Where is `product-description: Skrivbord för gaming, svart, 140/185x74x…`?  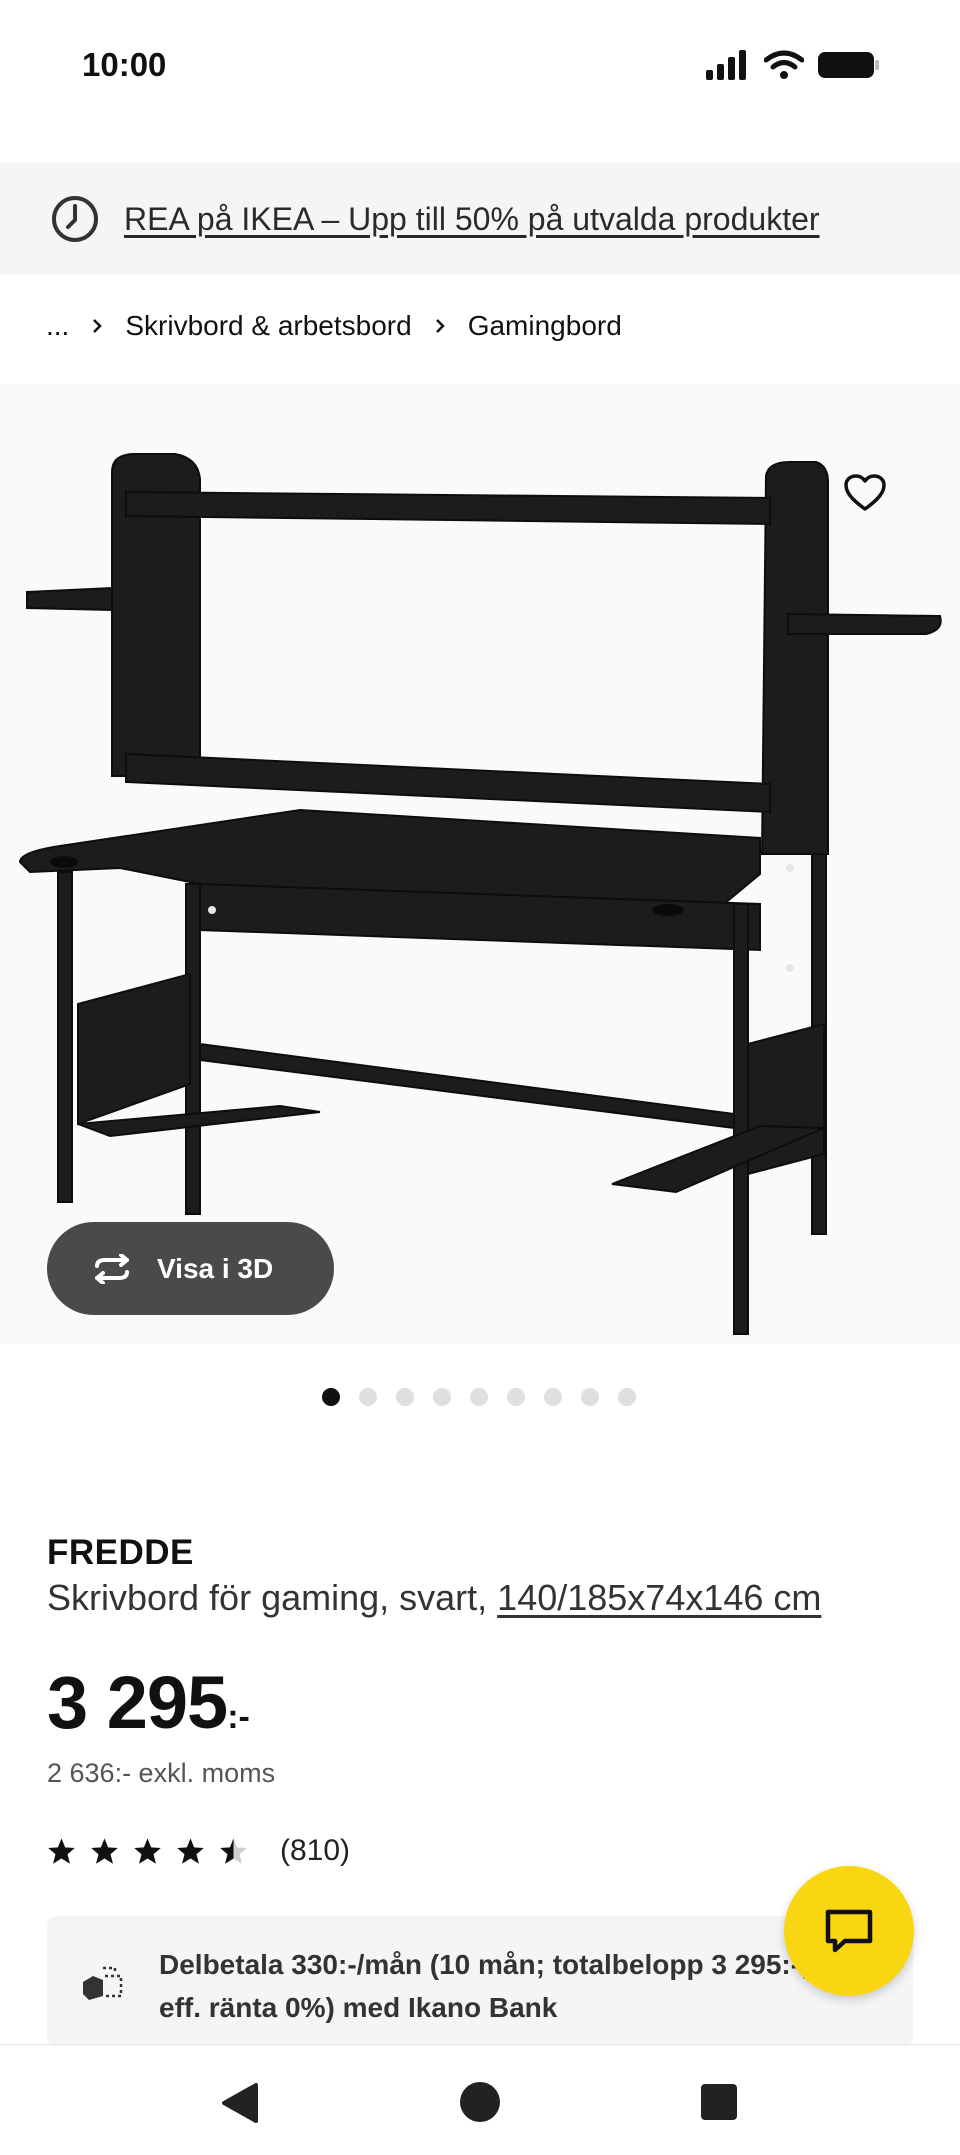
product-description: Skrivbord för gaming, svart, 140/185x74x… is located at coordinates (434, 1598).